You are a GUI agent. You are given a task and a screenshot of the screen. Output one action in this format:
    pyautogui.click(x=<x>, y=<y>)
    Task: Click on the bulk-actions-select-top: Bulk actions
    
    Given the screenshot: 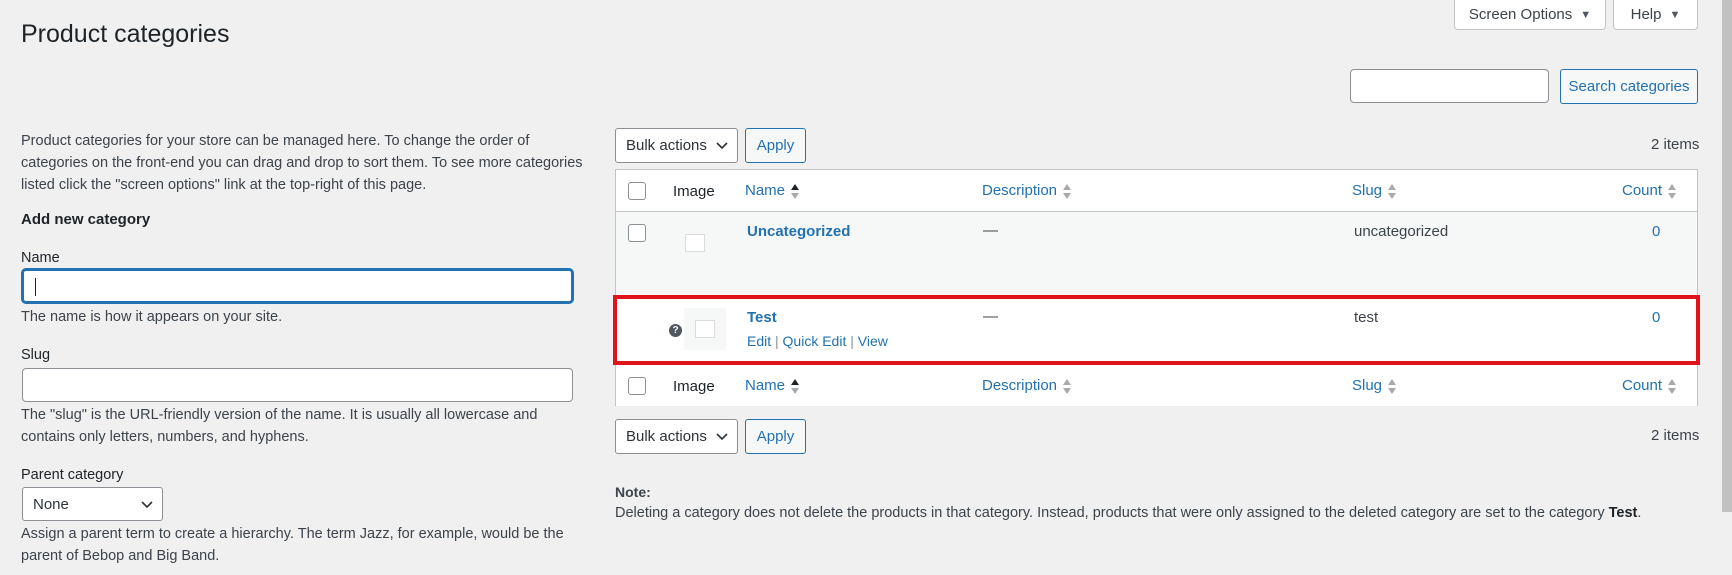 What is the action you would take?
    pyautogui.click(x=676, y=145)
    